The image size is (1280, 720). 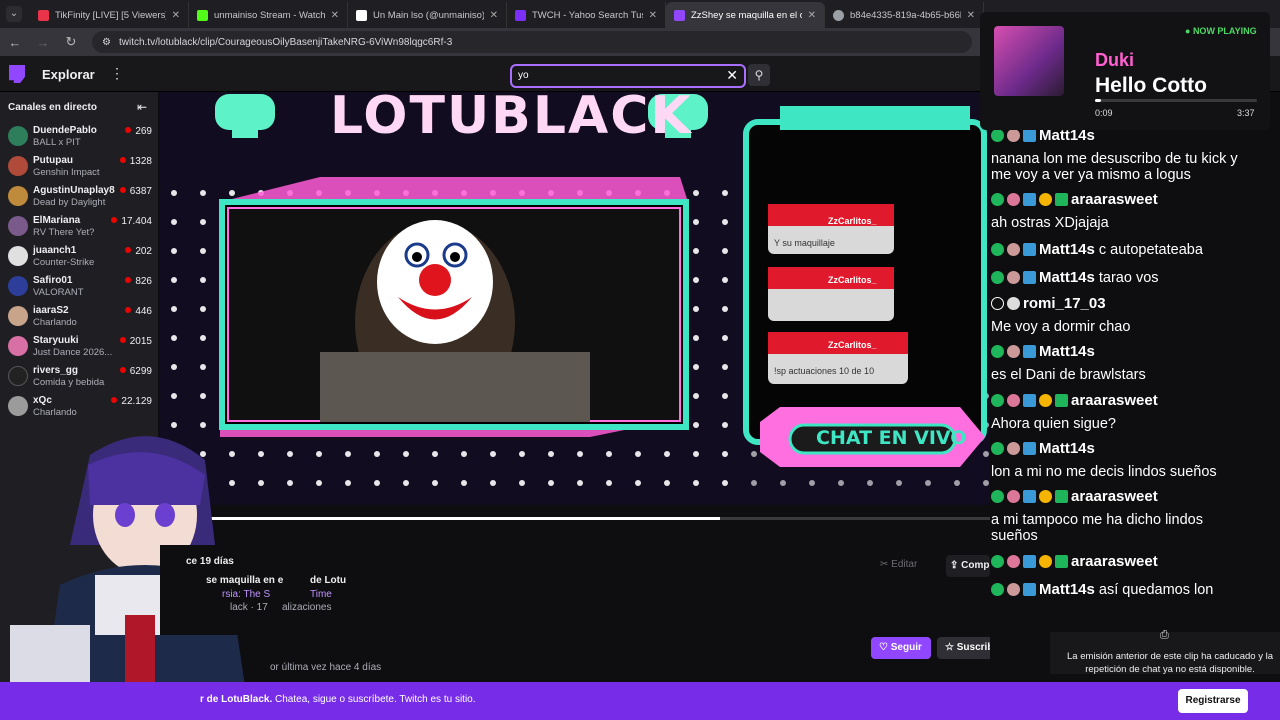 I want to click on sidebar-channel: AgustinUnaplay8 Dead by Daylight 6387, so click(x=79, y=197).